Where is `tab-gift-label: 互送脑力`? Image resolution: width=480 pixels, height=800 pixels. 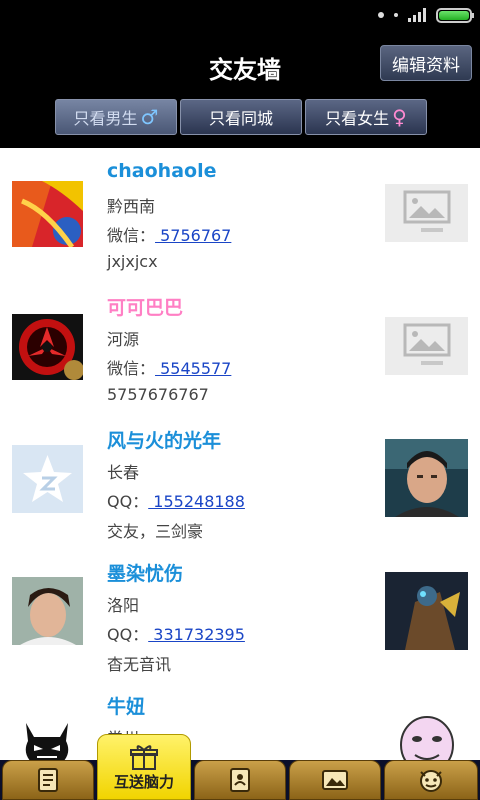
tab-gift-label: 互送脑力 is located at coordinates (143, 781).